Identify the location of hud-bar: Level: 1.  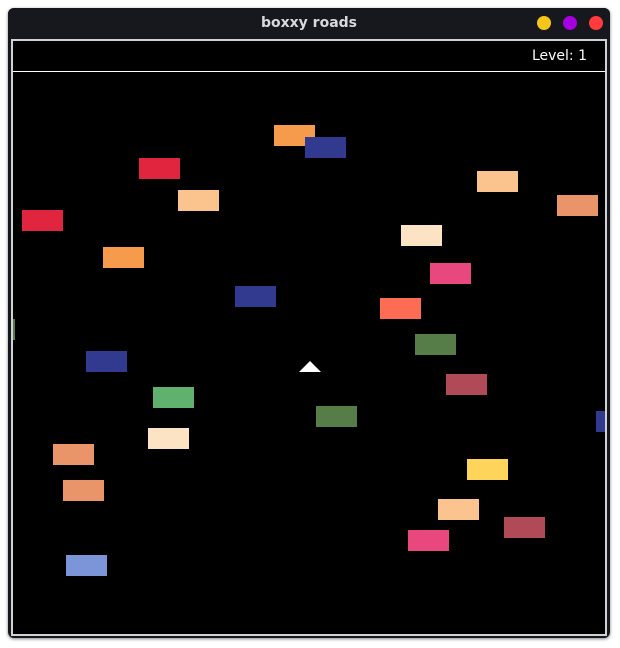
(309, 56).